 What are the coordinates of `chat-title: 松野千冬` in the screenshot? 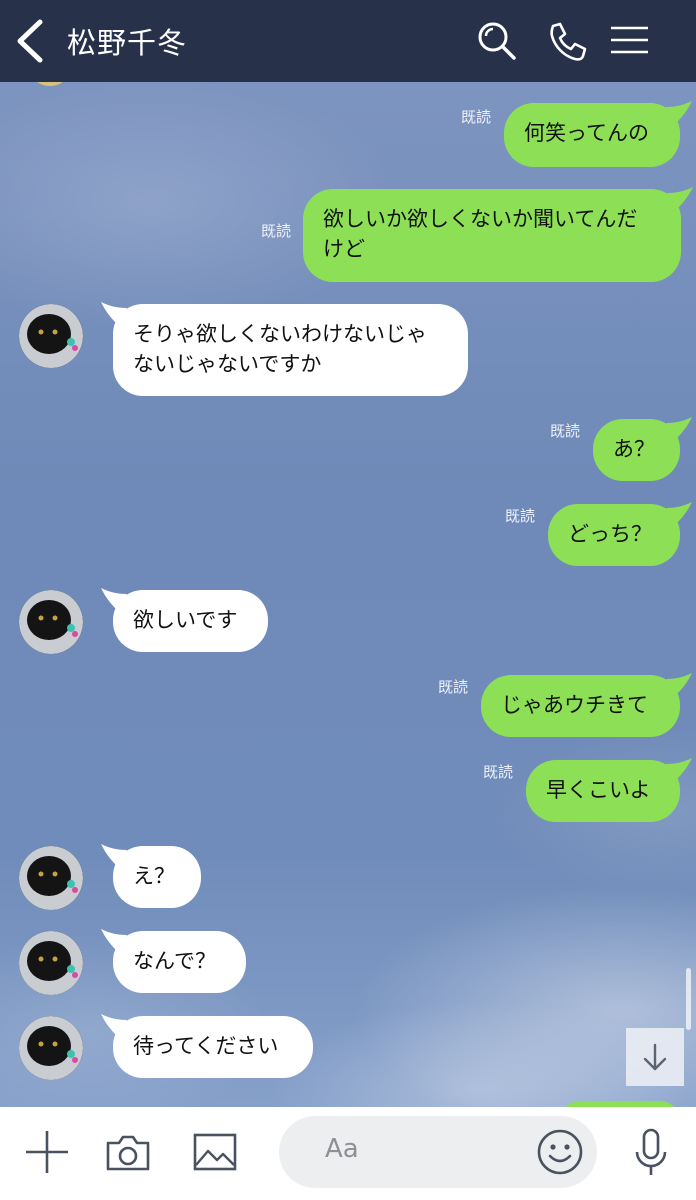 It's located at (127, 43).